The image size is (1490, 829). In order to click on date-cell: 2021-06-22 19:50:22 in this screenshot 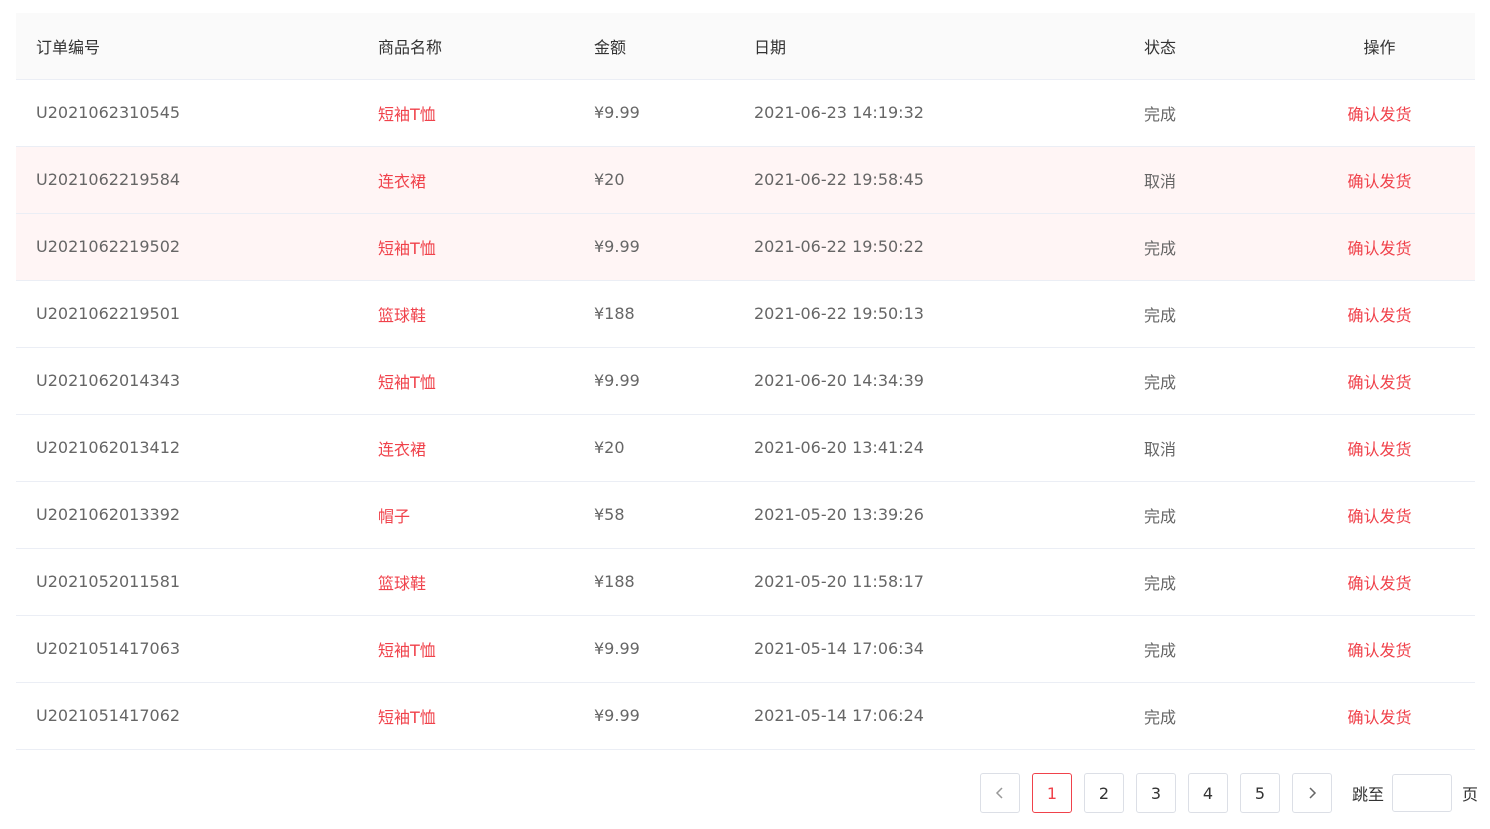, I will do `click(929, 247)`.